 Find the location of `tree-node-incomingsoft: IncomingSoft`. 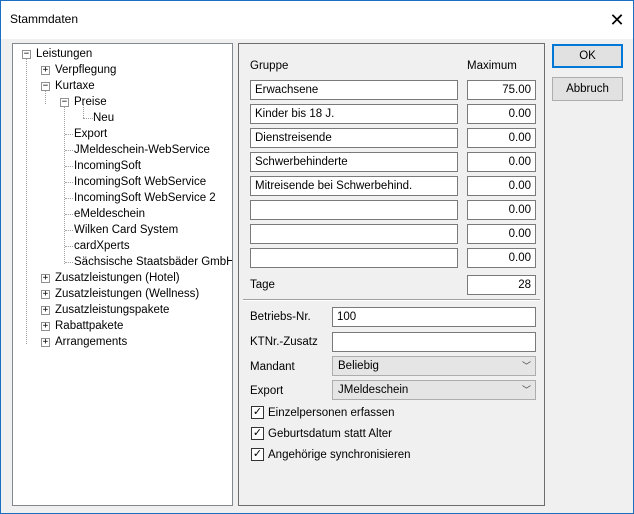

tree-node-incomingsoft: IncomingSoft is located at coordinates (107, 166).